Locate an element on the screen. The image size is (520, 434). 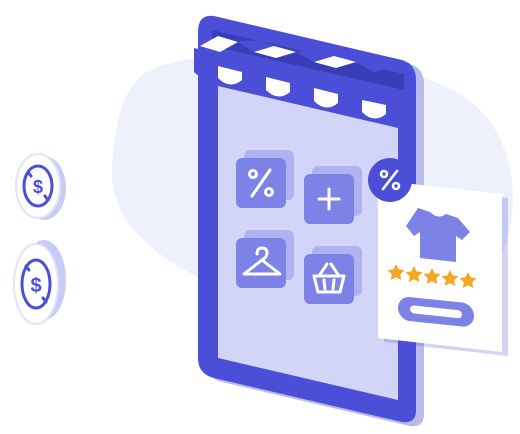
tile-add is located at coordinates (333, 195).